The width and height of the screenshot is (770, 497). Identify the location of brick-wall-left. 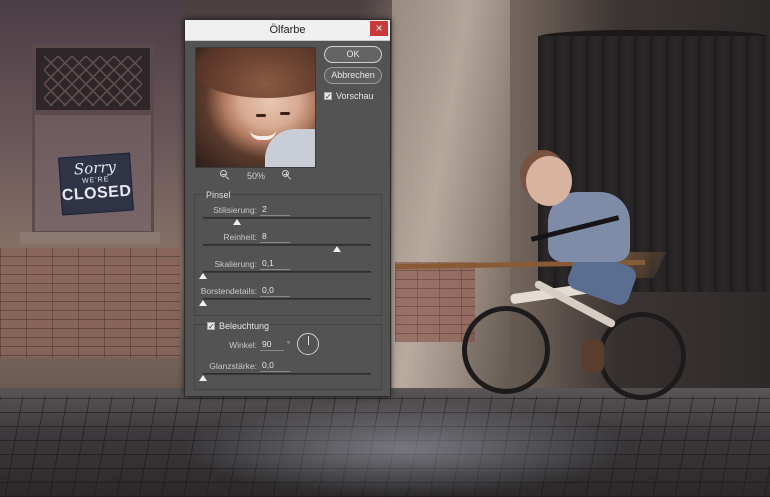
(90, 303).